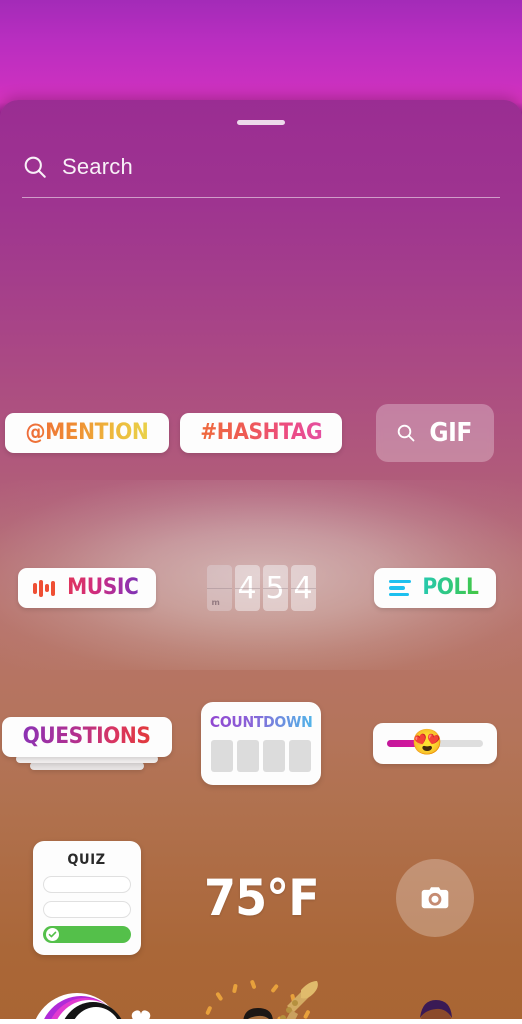 Image resolution: width=522 pixels, height=1024 pixels. I want to click on music-label: MUSIC, so click(102, 587).